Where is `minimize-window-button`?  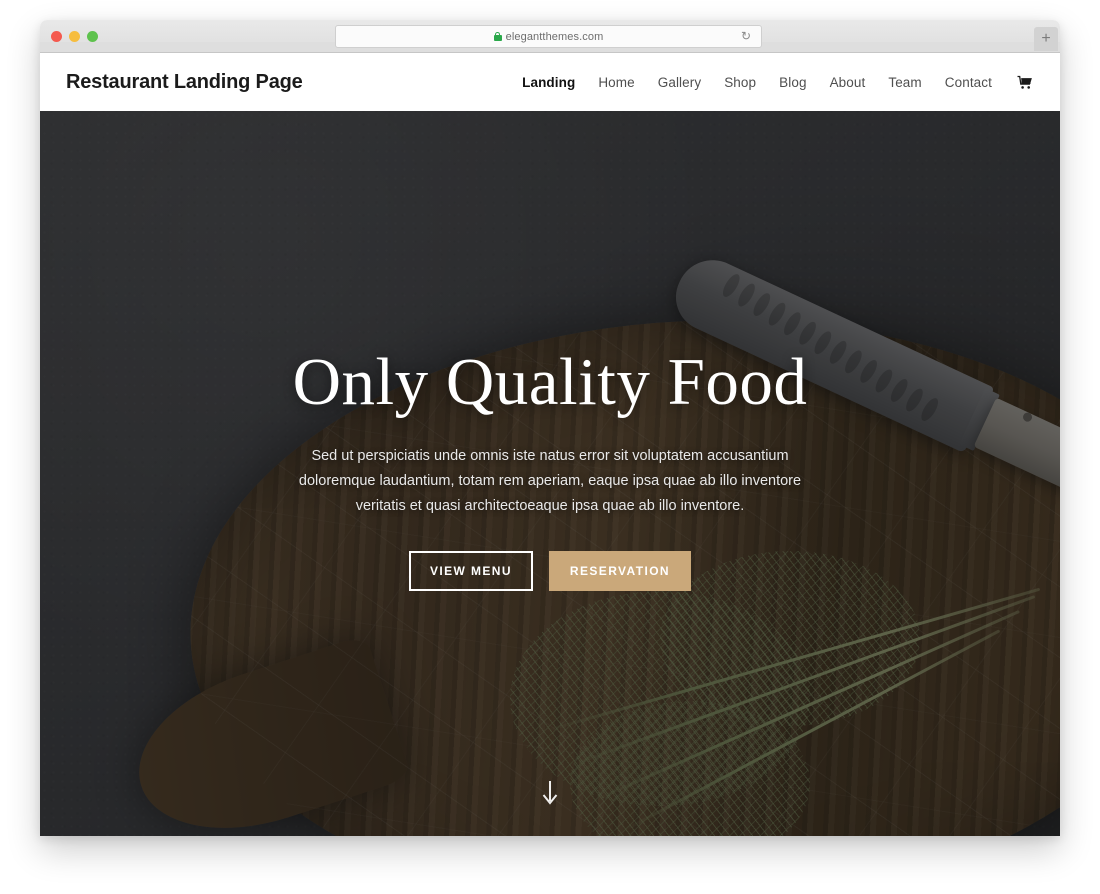
minimize-window-button is located at coordinates (74, 36).